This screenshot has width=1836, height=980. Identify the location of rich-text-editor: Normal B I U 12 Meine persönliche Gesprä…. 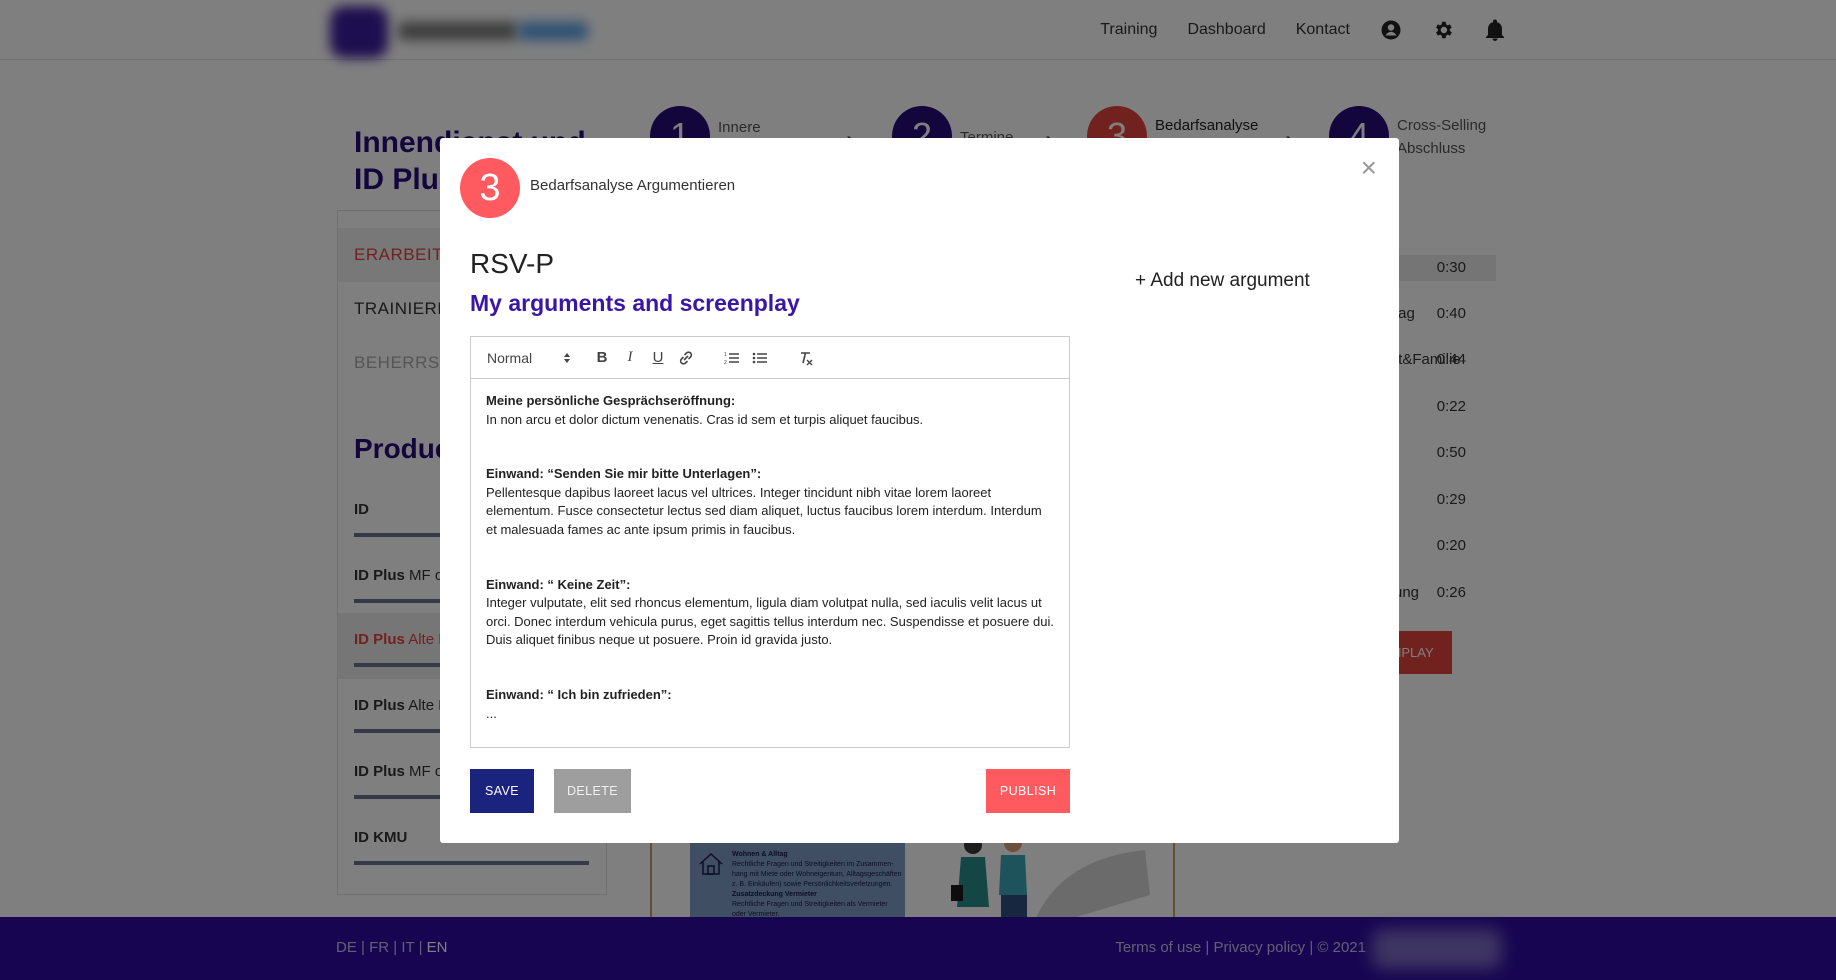
(770, 542).